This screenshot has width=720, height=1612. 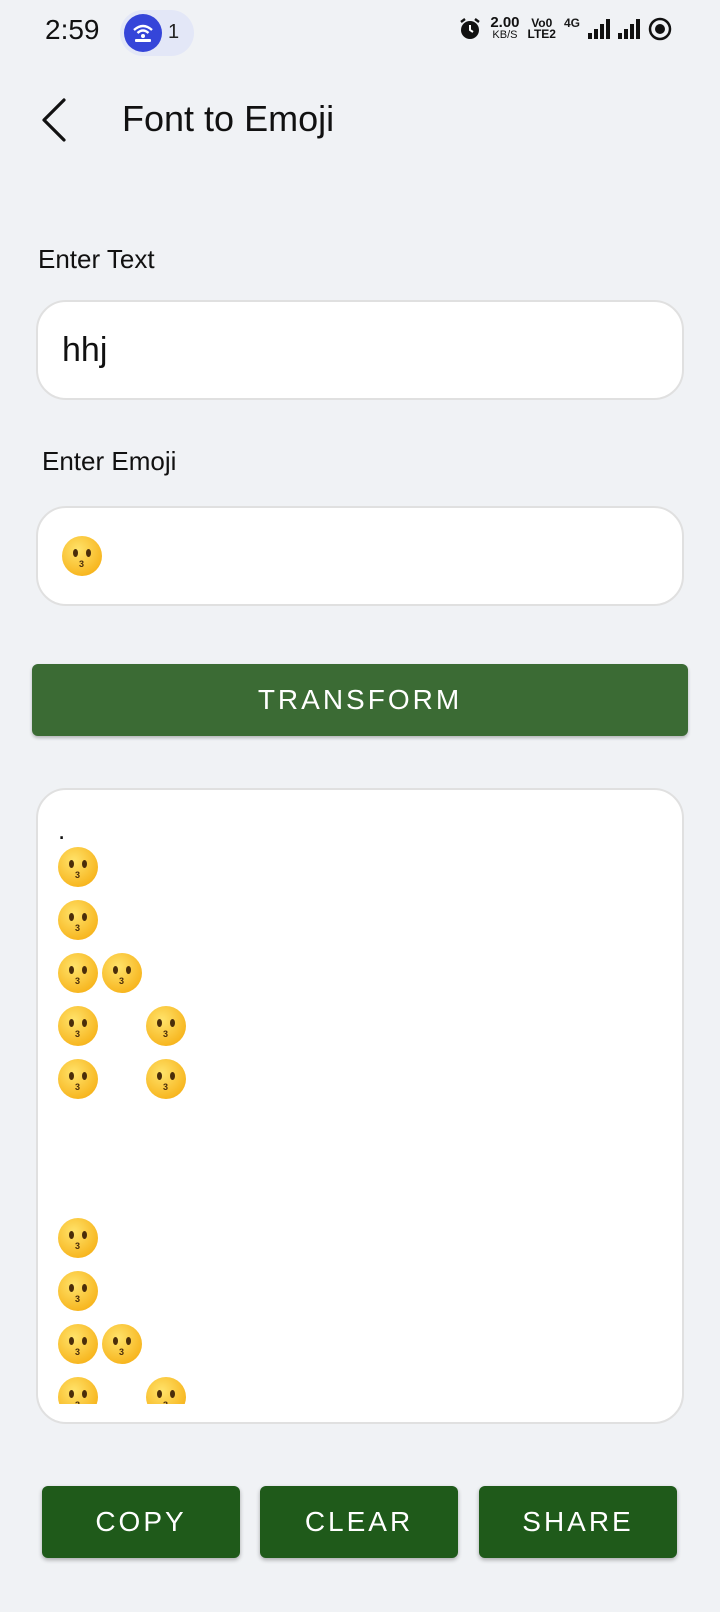 What do you see at coordinates (578, 1522) in the screenshot?
I see `share-button: SHARE` at bounding box center [578, 1522].